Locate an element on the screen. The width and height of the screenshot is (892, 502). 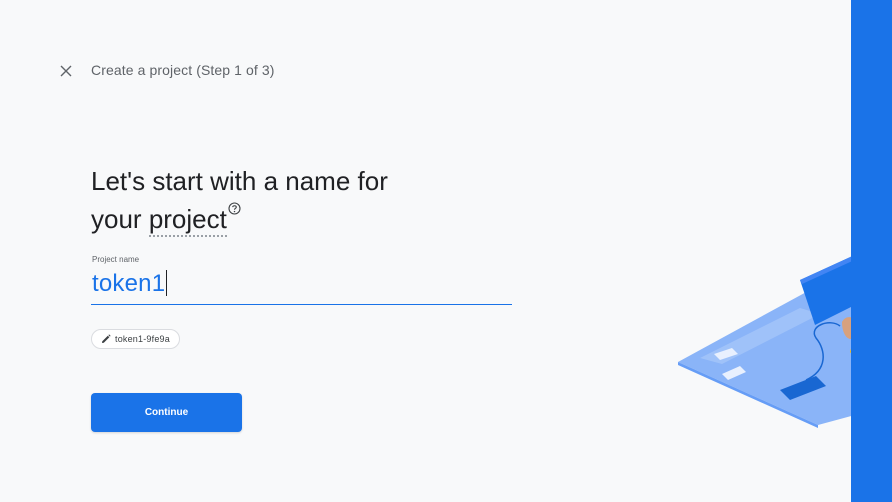
help-circle-icon is located at coordinates (234, 208).